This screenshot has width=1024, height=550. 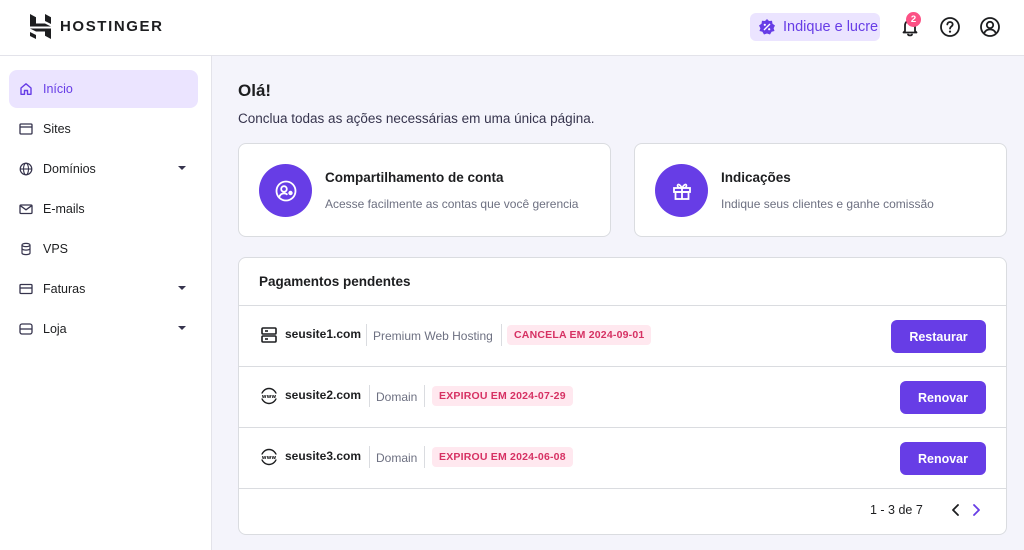 I want to click on card-title: Compartilhamento de conta, so click(x=414, y=177).